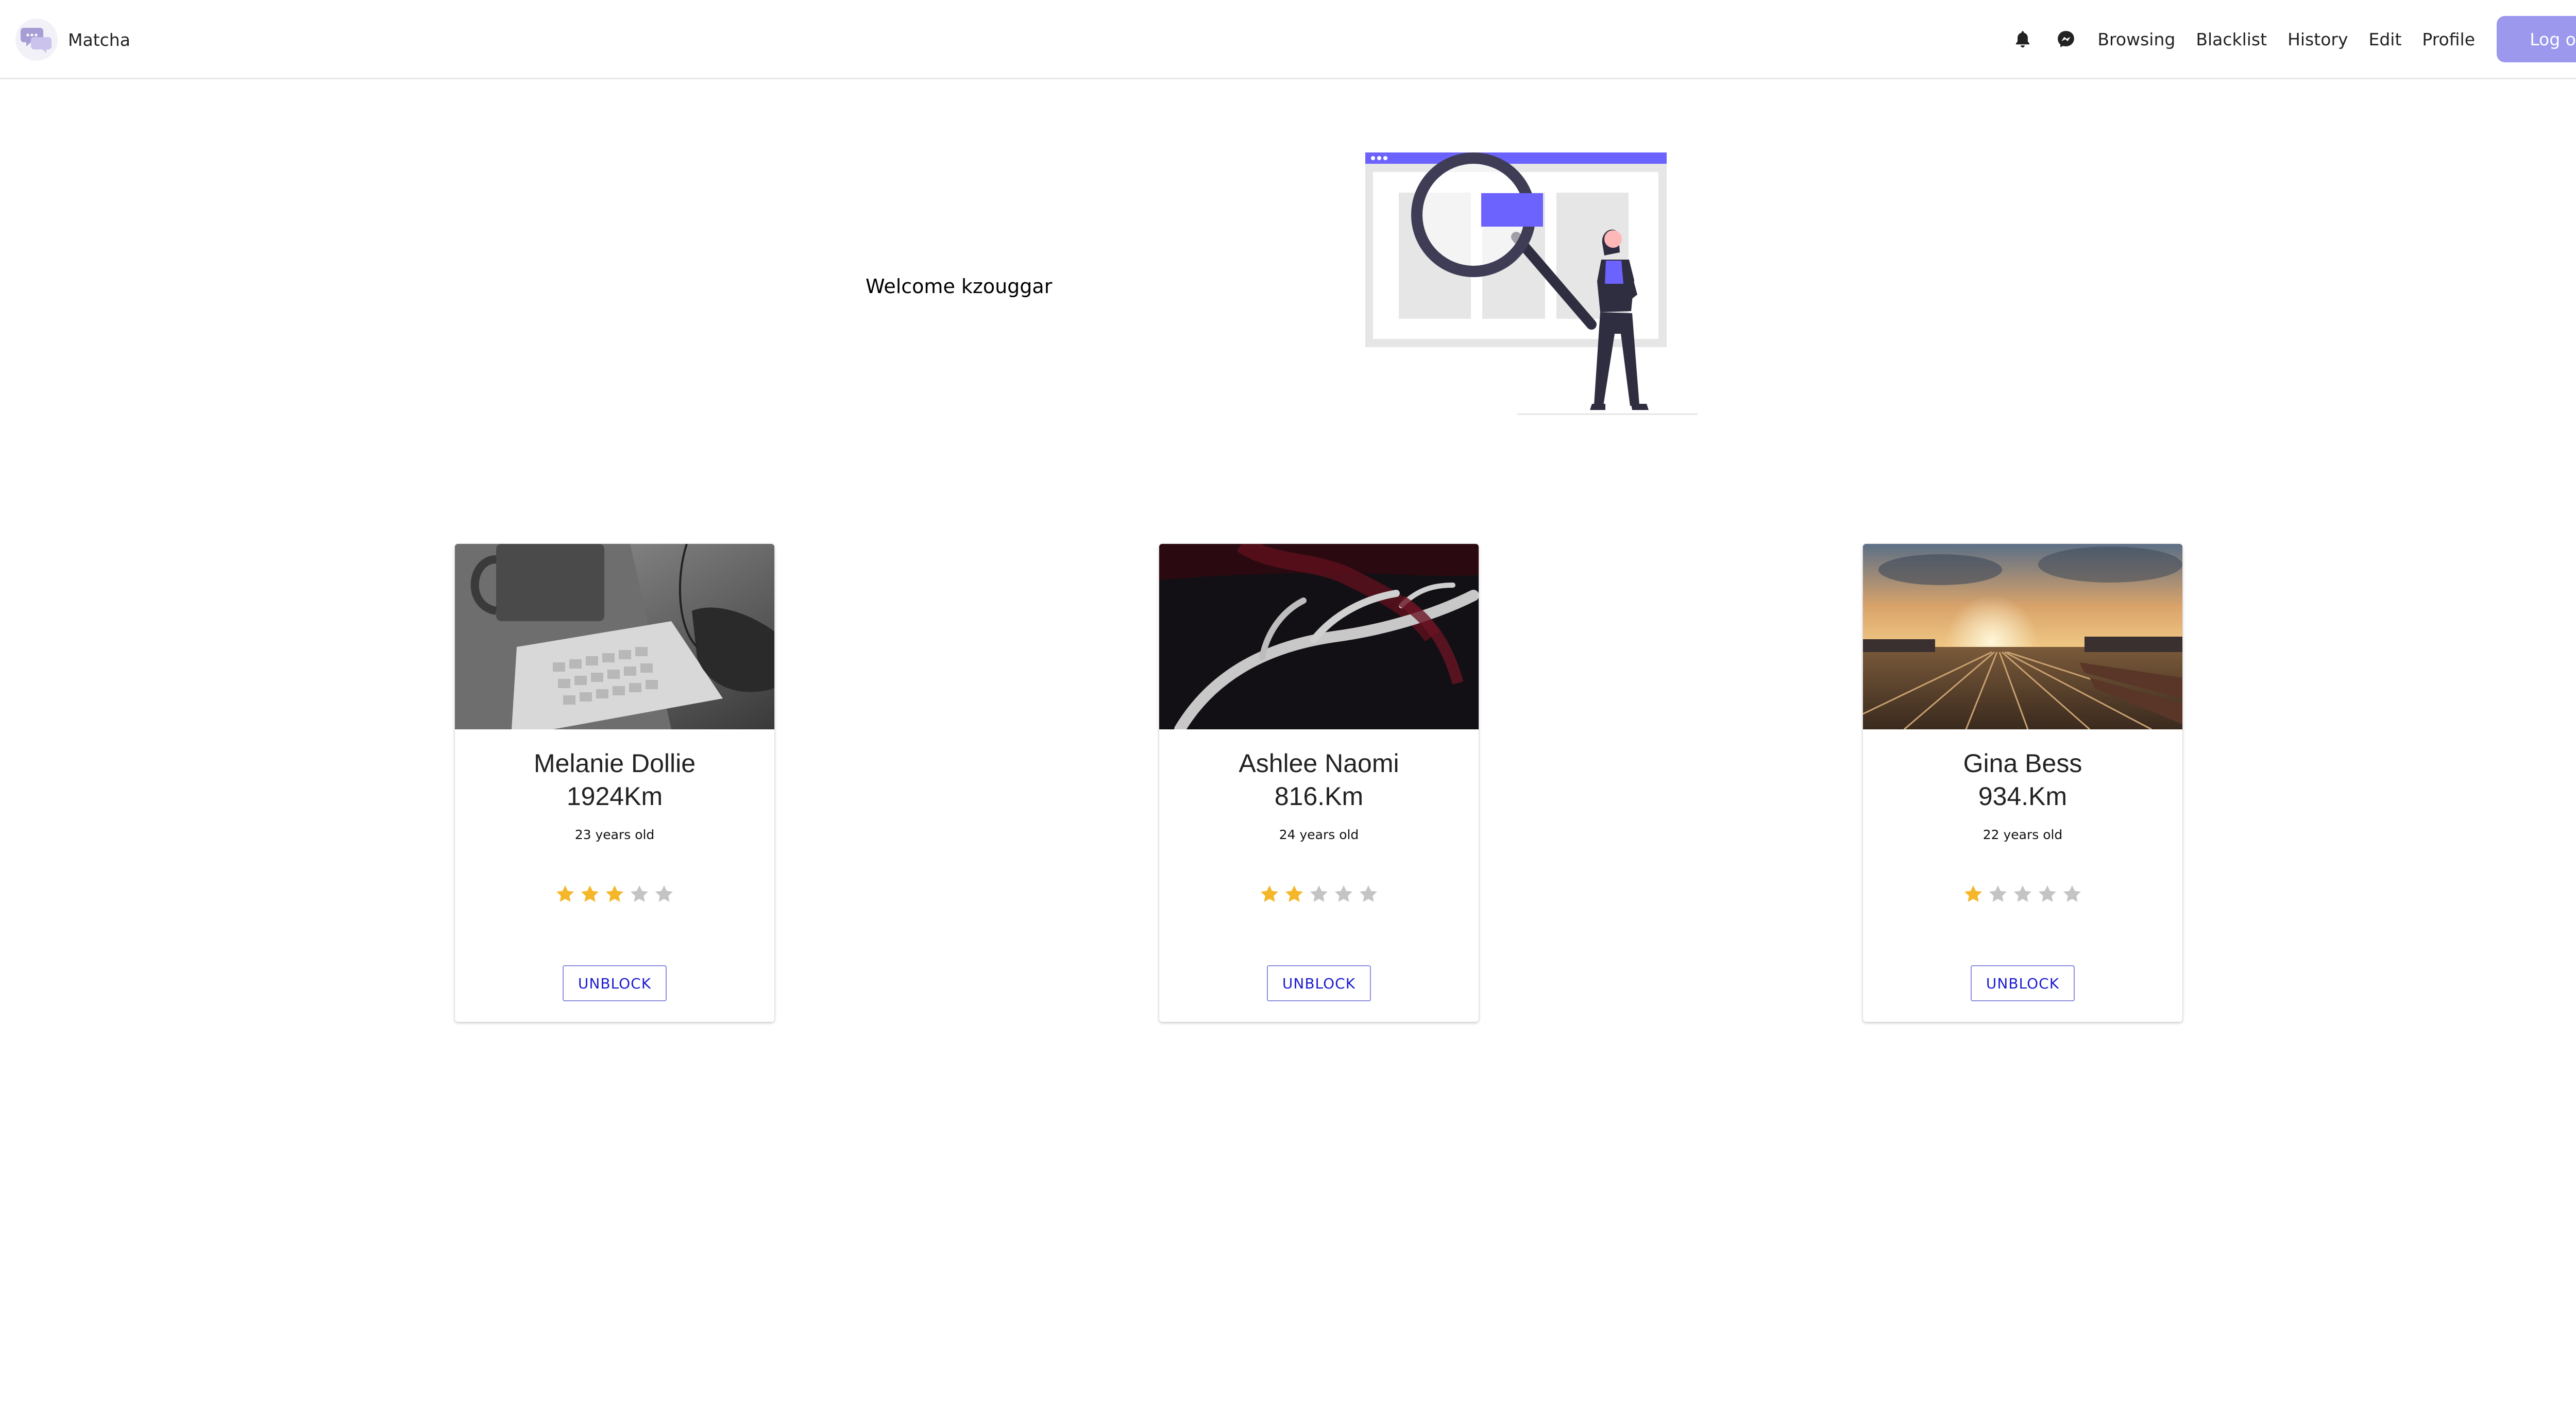  What do you see at coordinates (36, 40) in the screenshot?
I see `chat-bubbles-logo-icon` at bounding box center [36, 40].